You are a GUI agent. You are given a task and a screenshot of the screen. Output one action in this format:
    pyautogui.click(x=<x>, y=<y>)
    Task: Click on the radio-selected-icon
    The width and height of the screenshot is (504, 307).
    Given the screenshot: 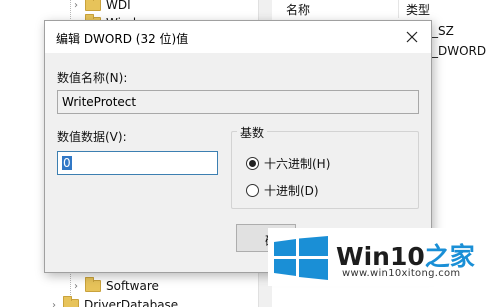 What is the action you would take?
    pyautogui.click(x=252, y=163)
    